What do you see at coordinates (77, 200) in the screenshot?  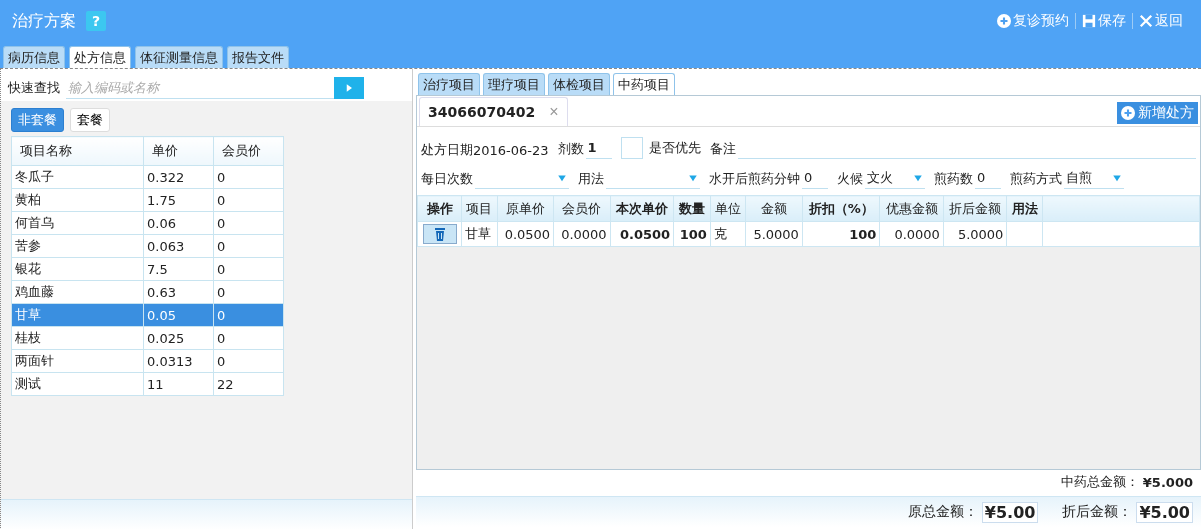 I see `table-cell: 黄柏` at bounding box center [77, 200].